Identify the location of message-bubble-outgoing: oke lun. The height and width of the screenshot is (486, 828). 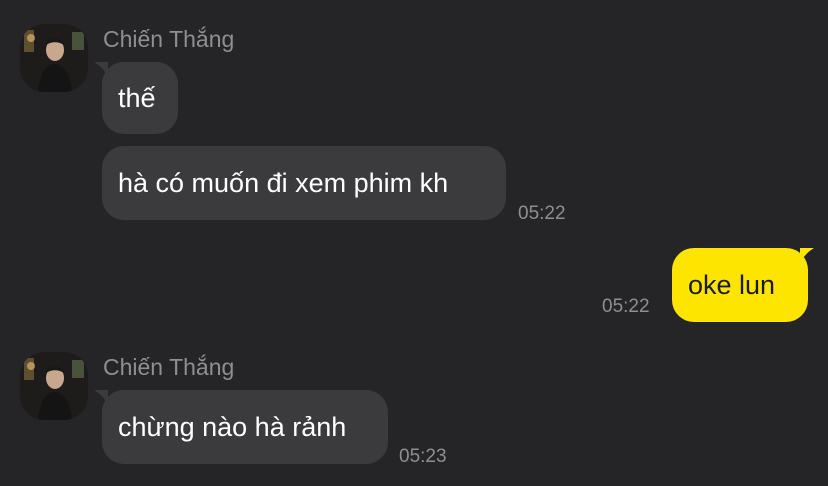
(740, 285).